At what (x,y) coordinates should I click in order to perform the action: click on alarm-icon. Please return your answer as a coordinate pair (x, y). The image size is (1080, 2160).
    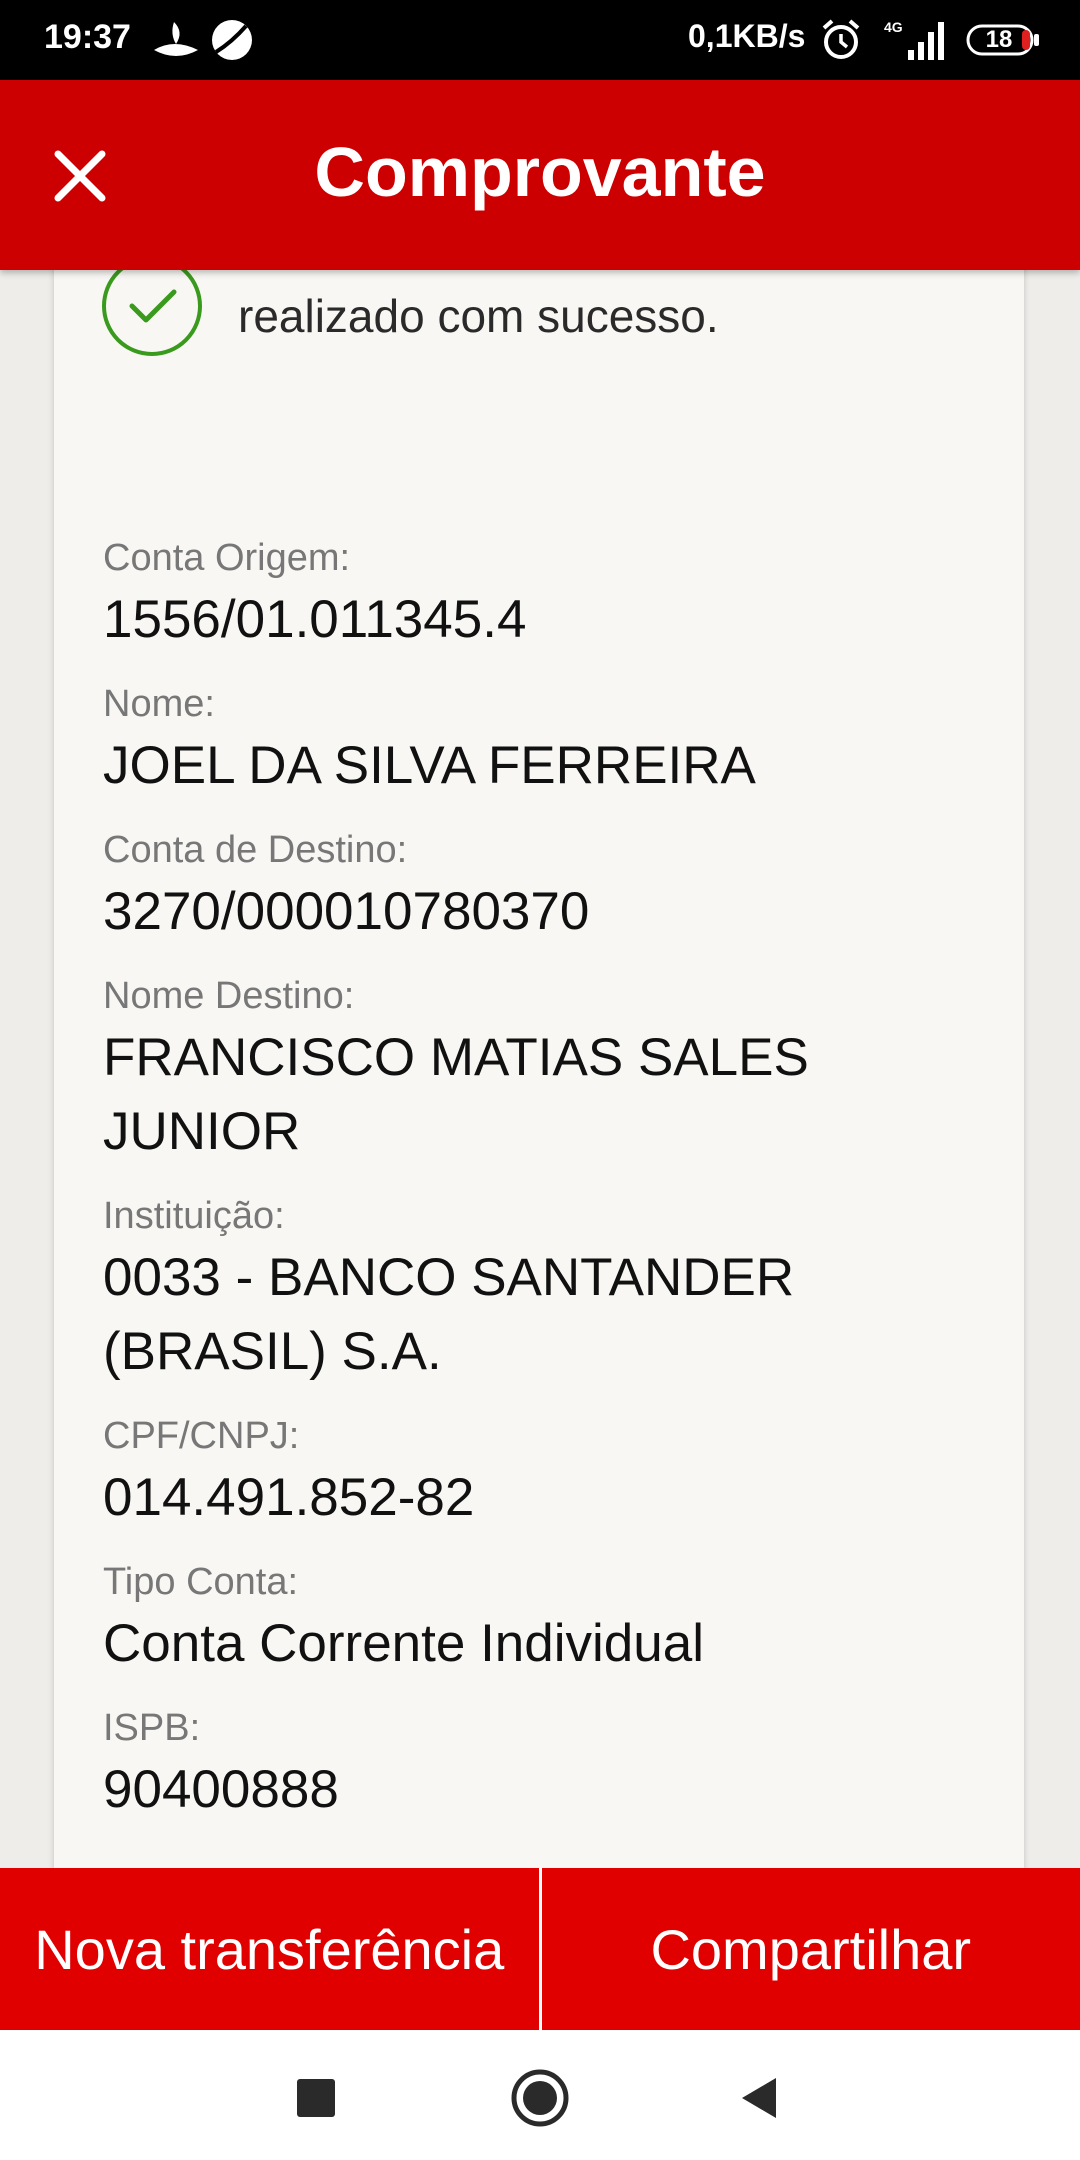
    Looking at the image, I should click on (841, 39).